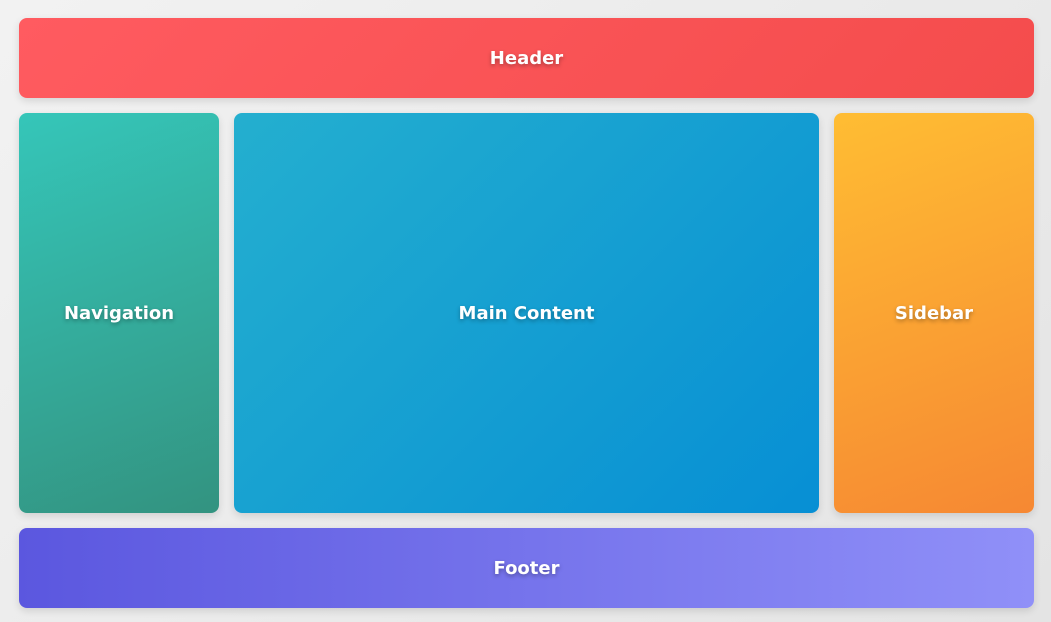 Image resolution: width=1051 pixels, height=622 pixels. I want to click on sidebar-label: Sidebar, so click(934, 313).